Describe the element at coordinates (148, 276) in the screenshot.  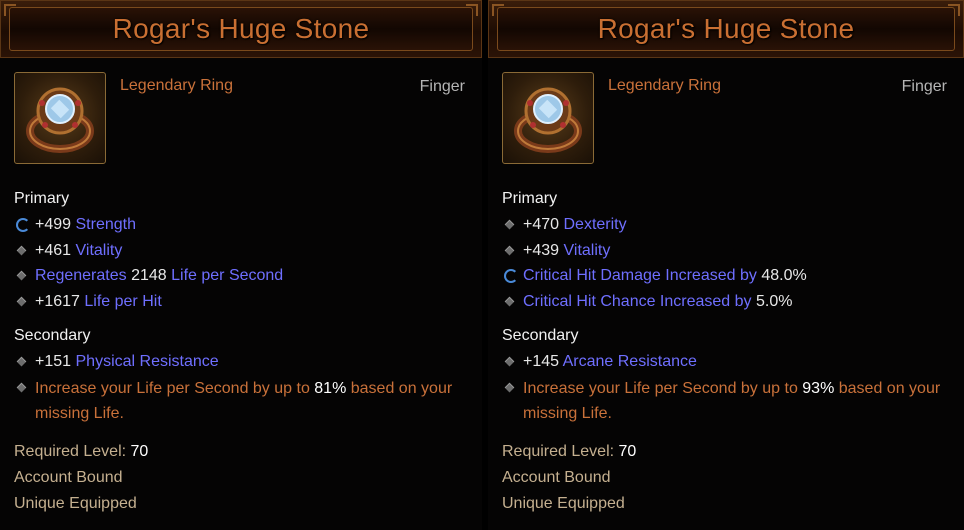
I see `affix-line: Regenerates 2148 Life per Second` at that location.